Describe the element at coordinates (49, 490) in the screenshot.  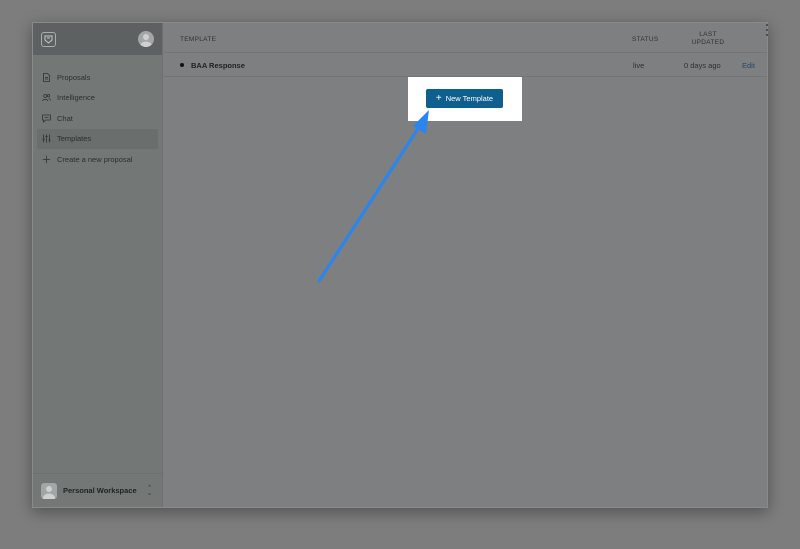
I see `workspace-avatar-icon` at that location.